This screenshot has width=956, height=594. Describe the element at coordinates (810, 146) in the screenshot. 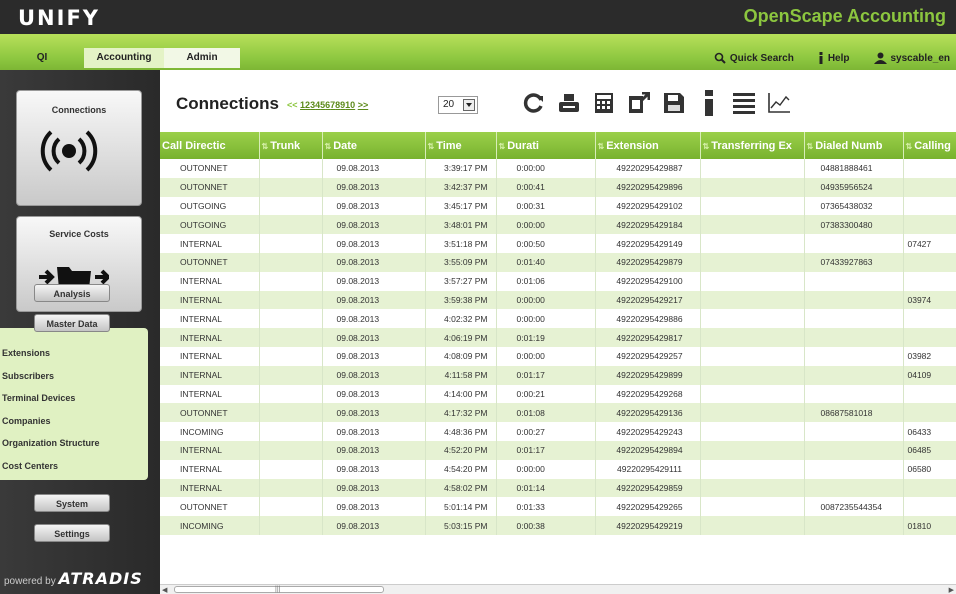

I see `sort-icon: ⇅` at that location.